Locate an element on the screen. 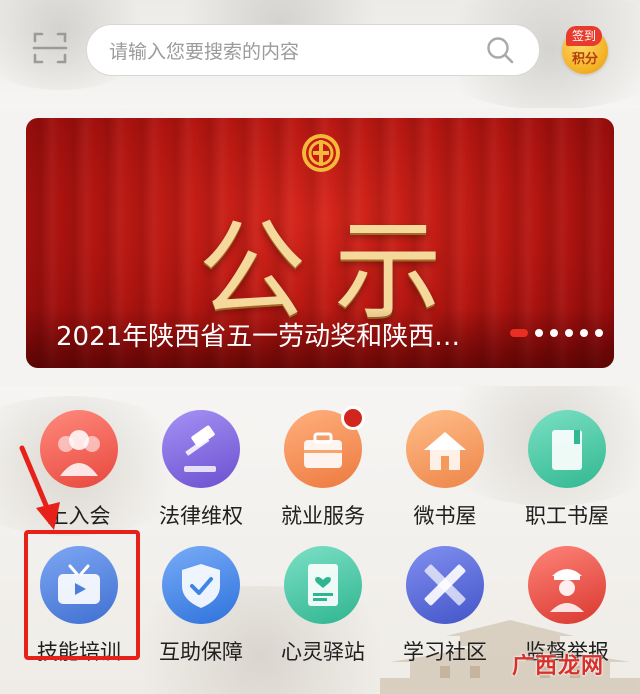 The width and height of the screenshot is (640, 694). grid-item-label: 法律维权 is located at coordinates (201, 516).